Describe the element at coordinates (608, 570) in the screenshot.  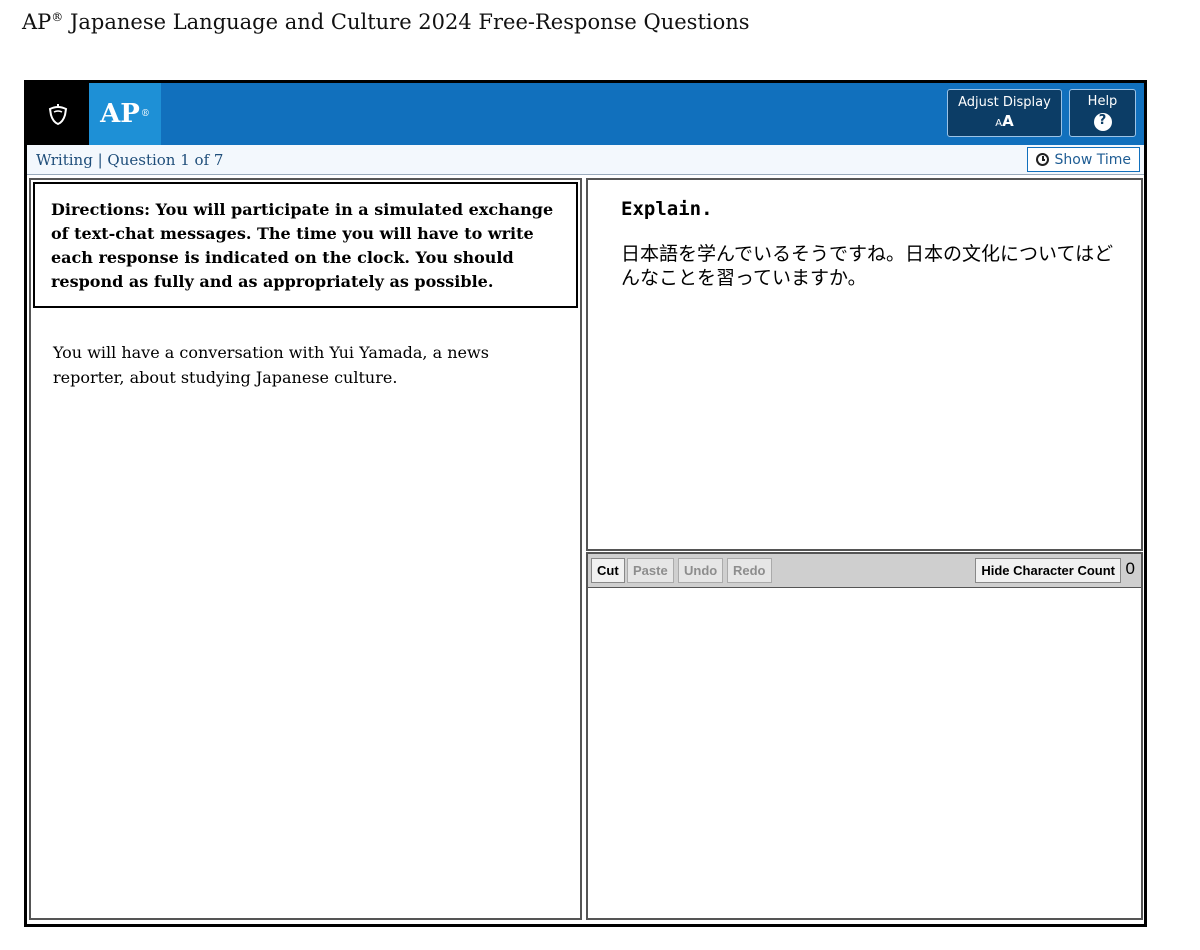
I see `cut-button: Cut` at that location.